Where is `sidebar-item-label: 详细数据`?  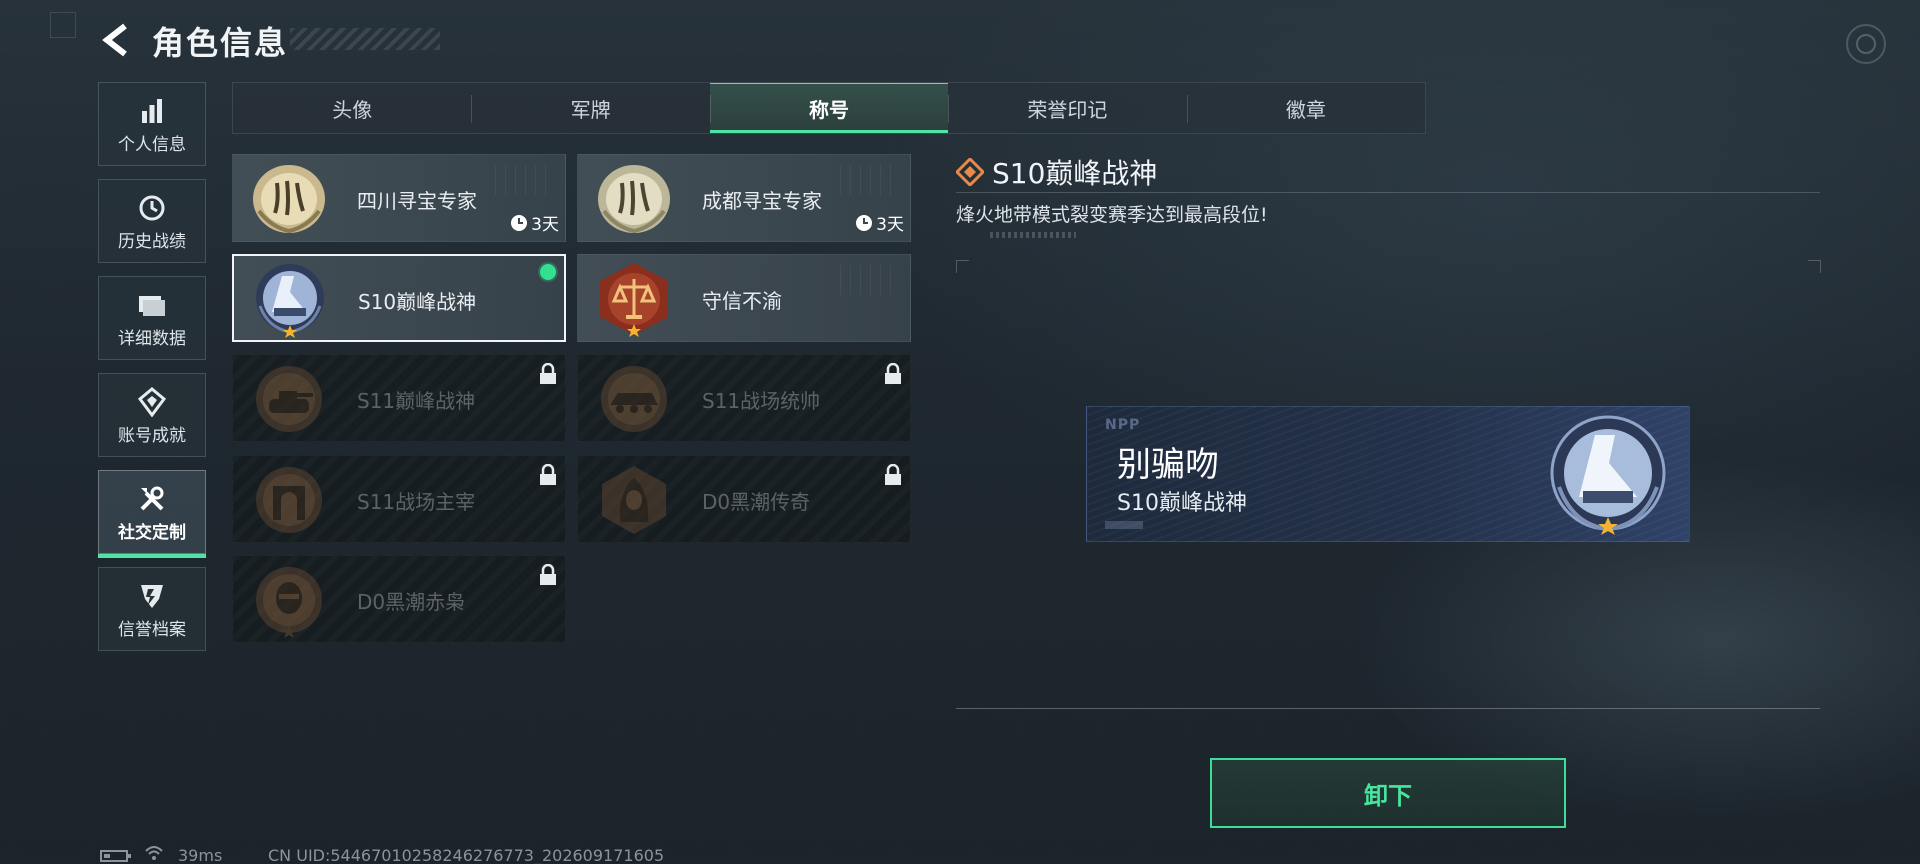
sidebar-item-label: 详细数据 is located at coordinates (152, 338).